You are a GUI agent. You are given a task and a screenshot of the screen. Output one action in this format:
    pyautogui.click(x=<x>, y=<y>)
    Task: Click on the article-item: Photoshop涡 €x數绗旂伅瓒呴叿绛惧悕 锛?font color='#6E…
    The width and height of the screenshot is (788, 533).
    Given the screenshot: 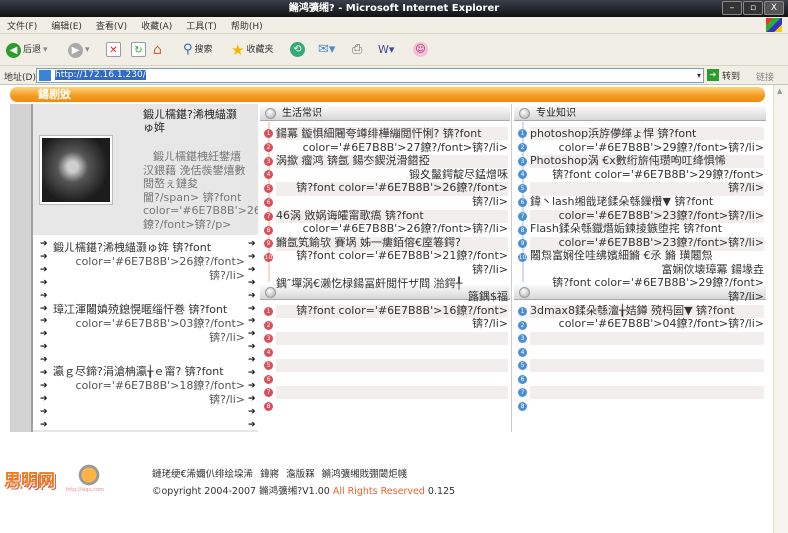 What is the action you would take?
    pyautogui.click(x=647, y=174)
    